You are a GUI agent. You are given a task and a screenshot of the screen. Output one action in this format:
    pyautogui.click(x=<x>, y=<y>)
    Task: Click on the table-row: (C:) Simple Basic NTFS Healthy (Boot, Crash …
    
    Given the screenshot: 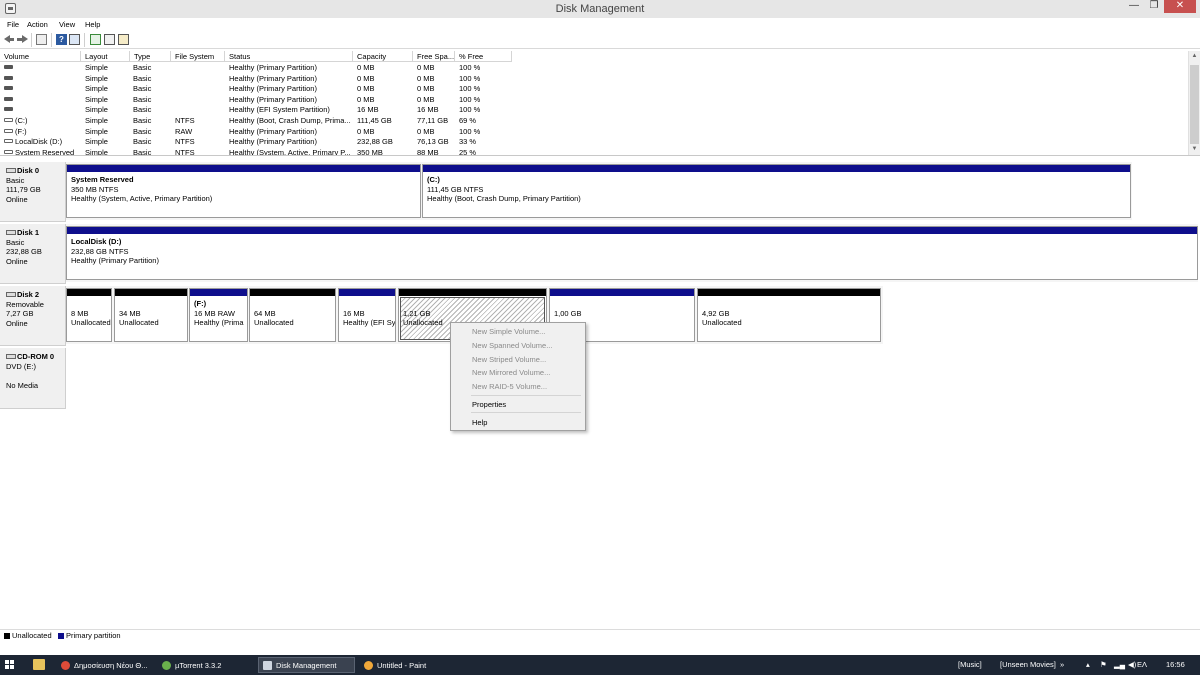 What is the action you would take?
    pyautogui.click(x=594, y=121)
    